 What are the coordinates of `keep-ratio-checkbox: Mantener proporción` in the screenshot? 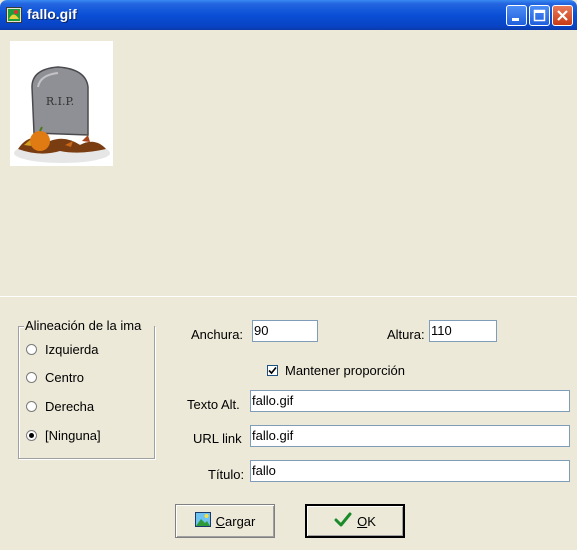 It's located at (336, 370).